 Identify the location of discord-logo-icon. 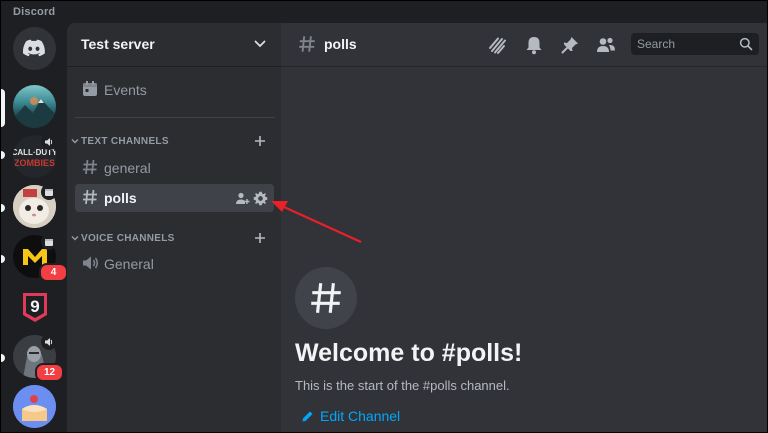
(33, 47).